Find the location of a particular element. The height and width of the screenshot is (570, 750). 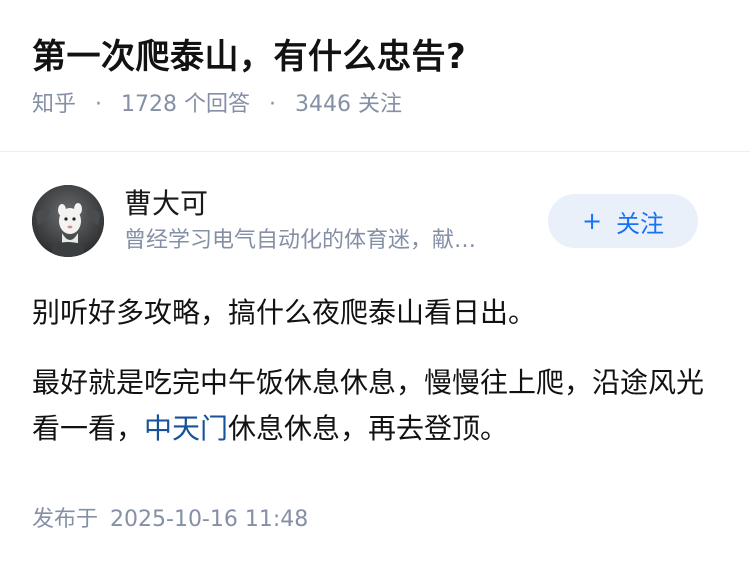

answer-count: 1728 个回答 is located at coordinates (189, 104).